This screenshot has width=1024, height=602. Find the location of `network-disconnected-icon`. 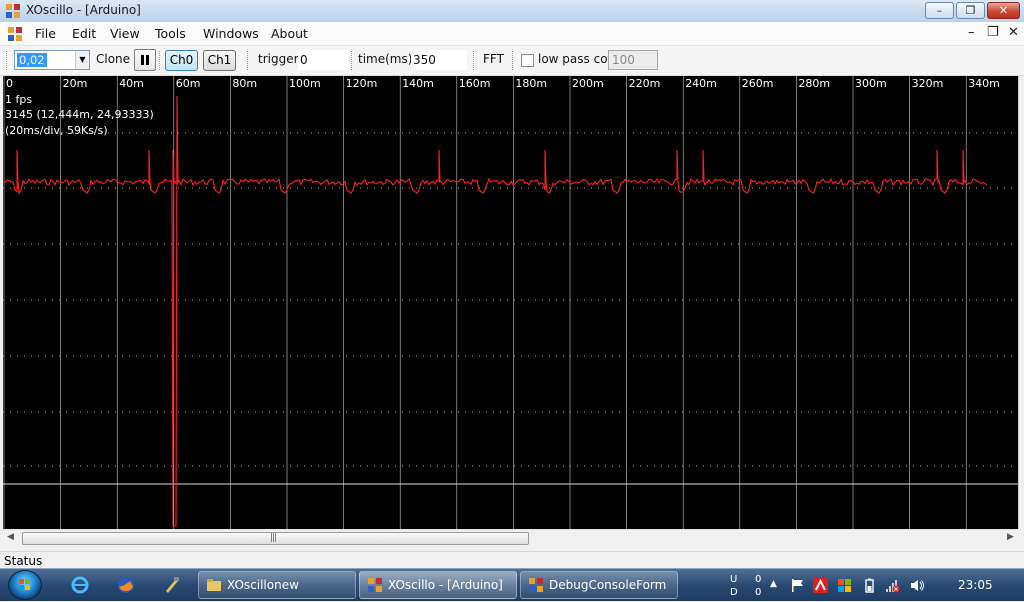

network-disconnected-icon is located at coordinates (892, 585).